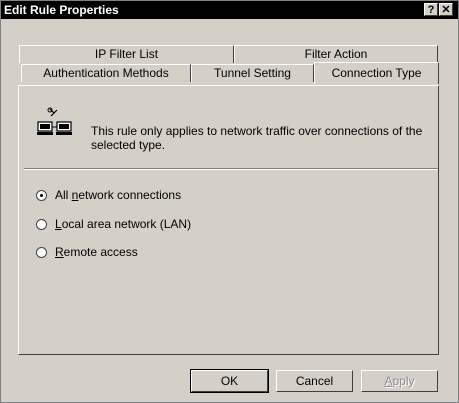 The width and height of the screenshot is (459, 403). Describe the element at coordinates (123, 224) in the screenshot. I see `radio-label: Local area network (LAN)` at that location.